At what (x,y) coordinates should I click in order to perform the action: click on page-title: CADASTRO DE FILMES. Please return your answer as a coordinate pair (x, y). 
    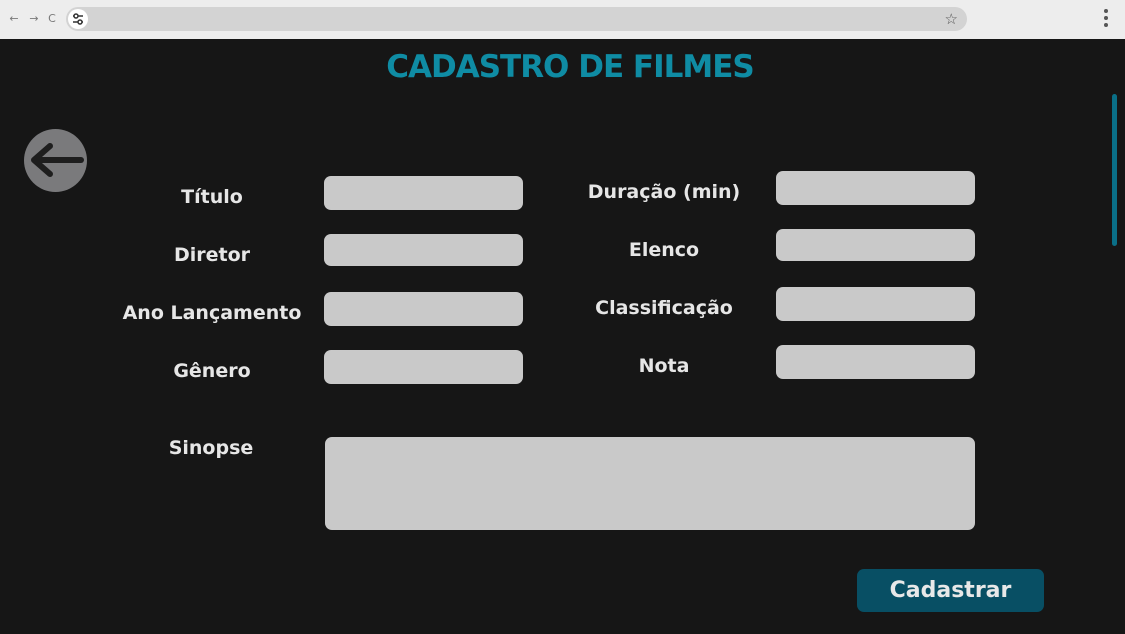
    Looking at the image, I should click on (570, 67).